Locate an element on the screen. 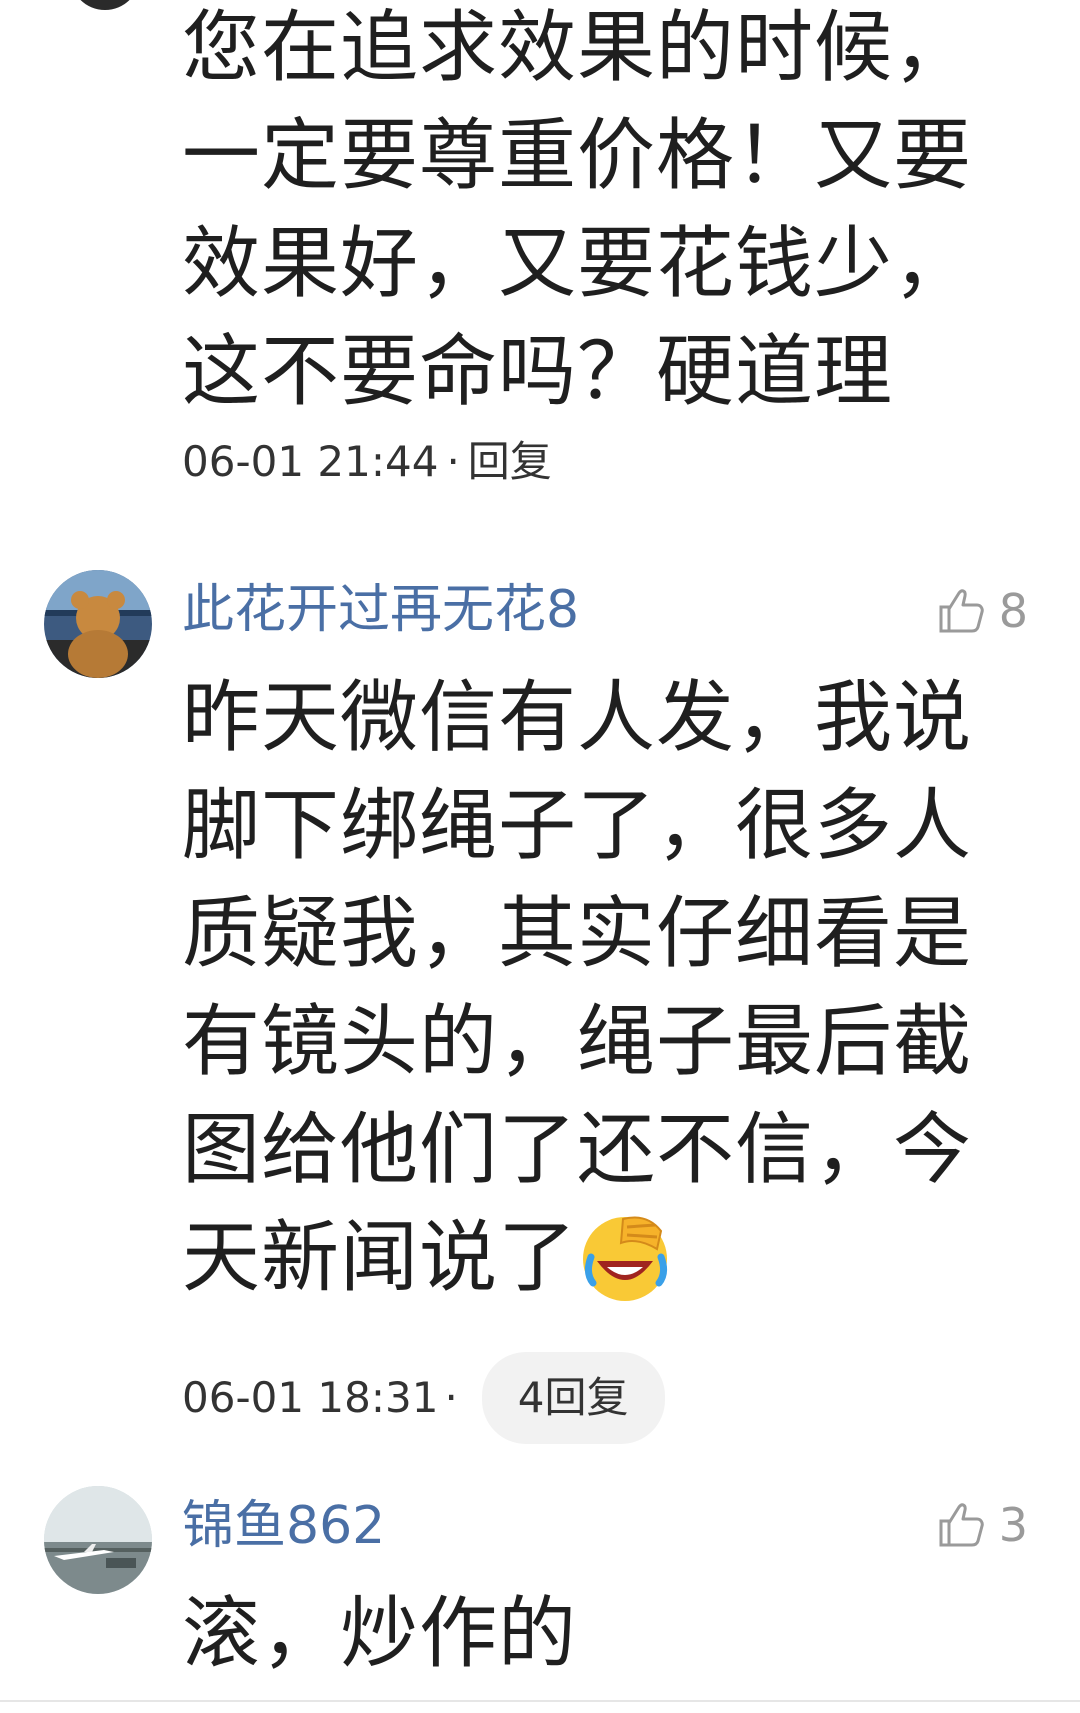 The image size is (1080, 1713). like-count: 8 is located at coordinates (1013, 611).